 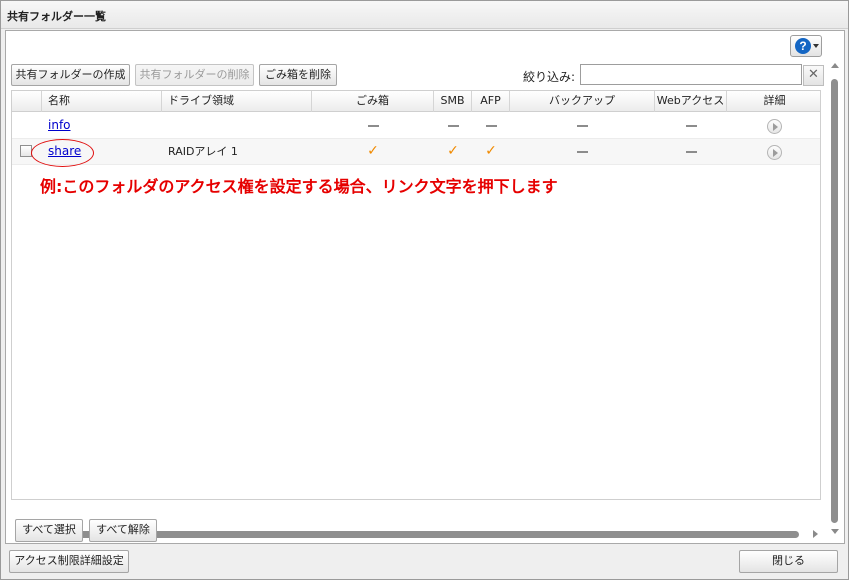 I want to click on filter-input, so click(x=691, y=74).